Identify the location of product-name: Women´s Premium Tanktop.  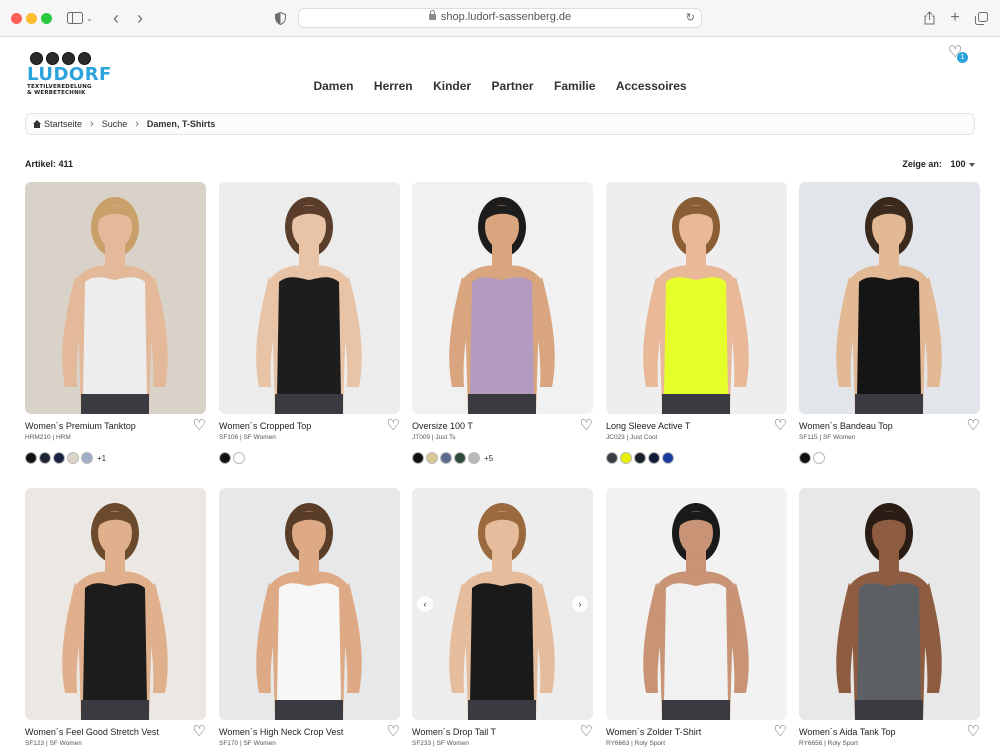
(80, 426).